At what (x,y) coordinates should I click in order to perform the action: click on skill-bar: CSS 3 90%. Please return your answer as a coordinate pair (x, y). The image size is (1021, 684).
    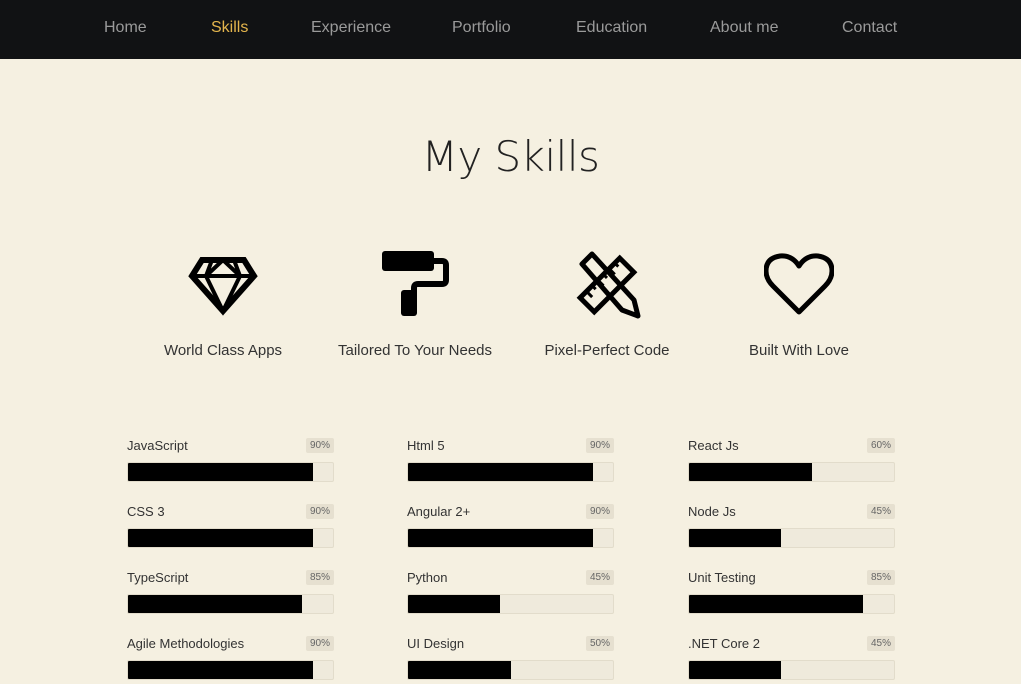
    Looking at the image, I should click on (230, 527).